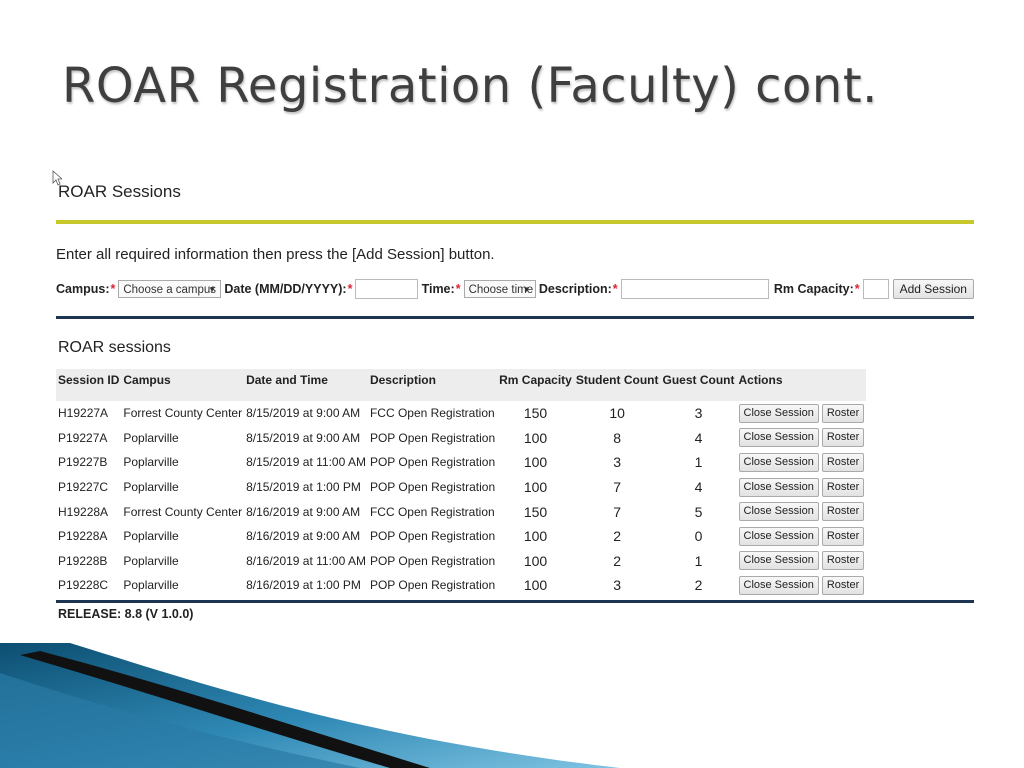 The width and height of the screenshot is (1024, 768). Describe the element at coordinates (617, 385) in the screenshot. I see `column-header: Student Count` at that location.